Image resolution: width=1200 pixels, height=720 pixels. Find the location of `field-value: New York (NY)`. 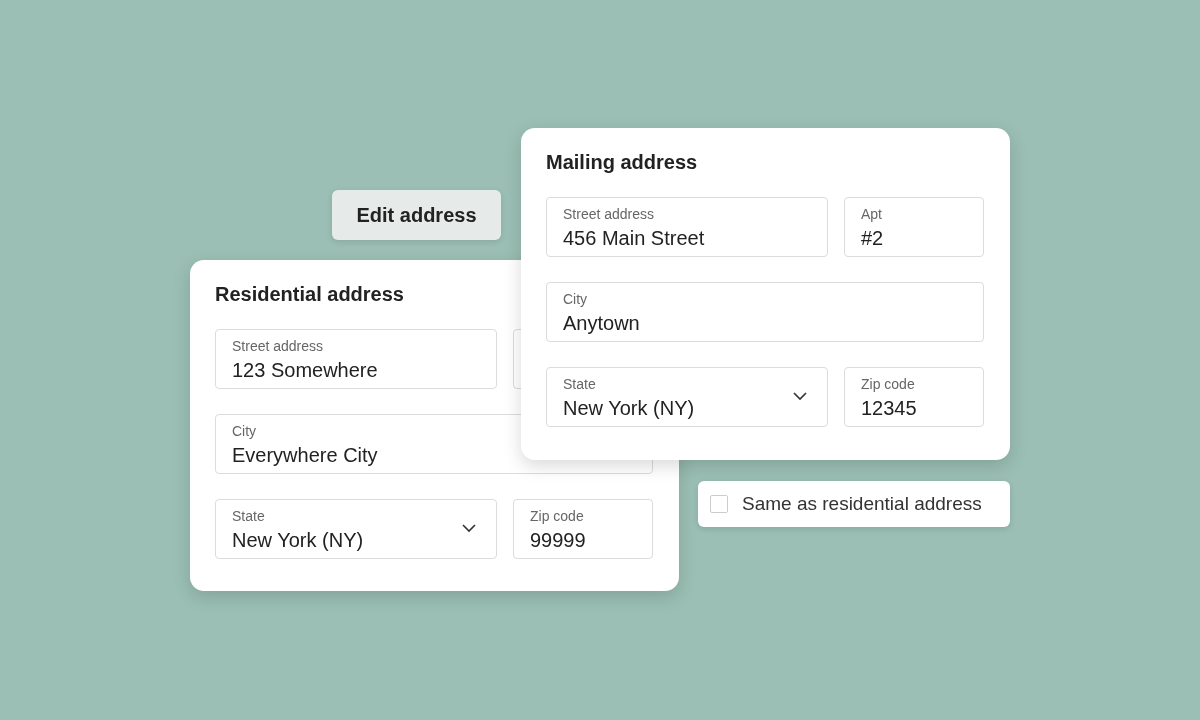

field-value: New York (NY) is located at coordinates (298, 540).